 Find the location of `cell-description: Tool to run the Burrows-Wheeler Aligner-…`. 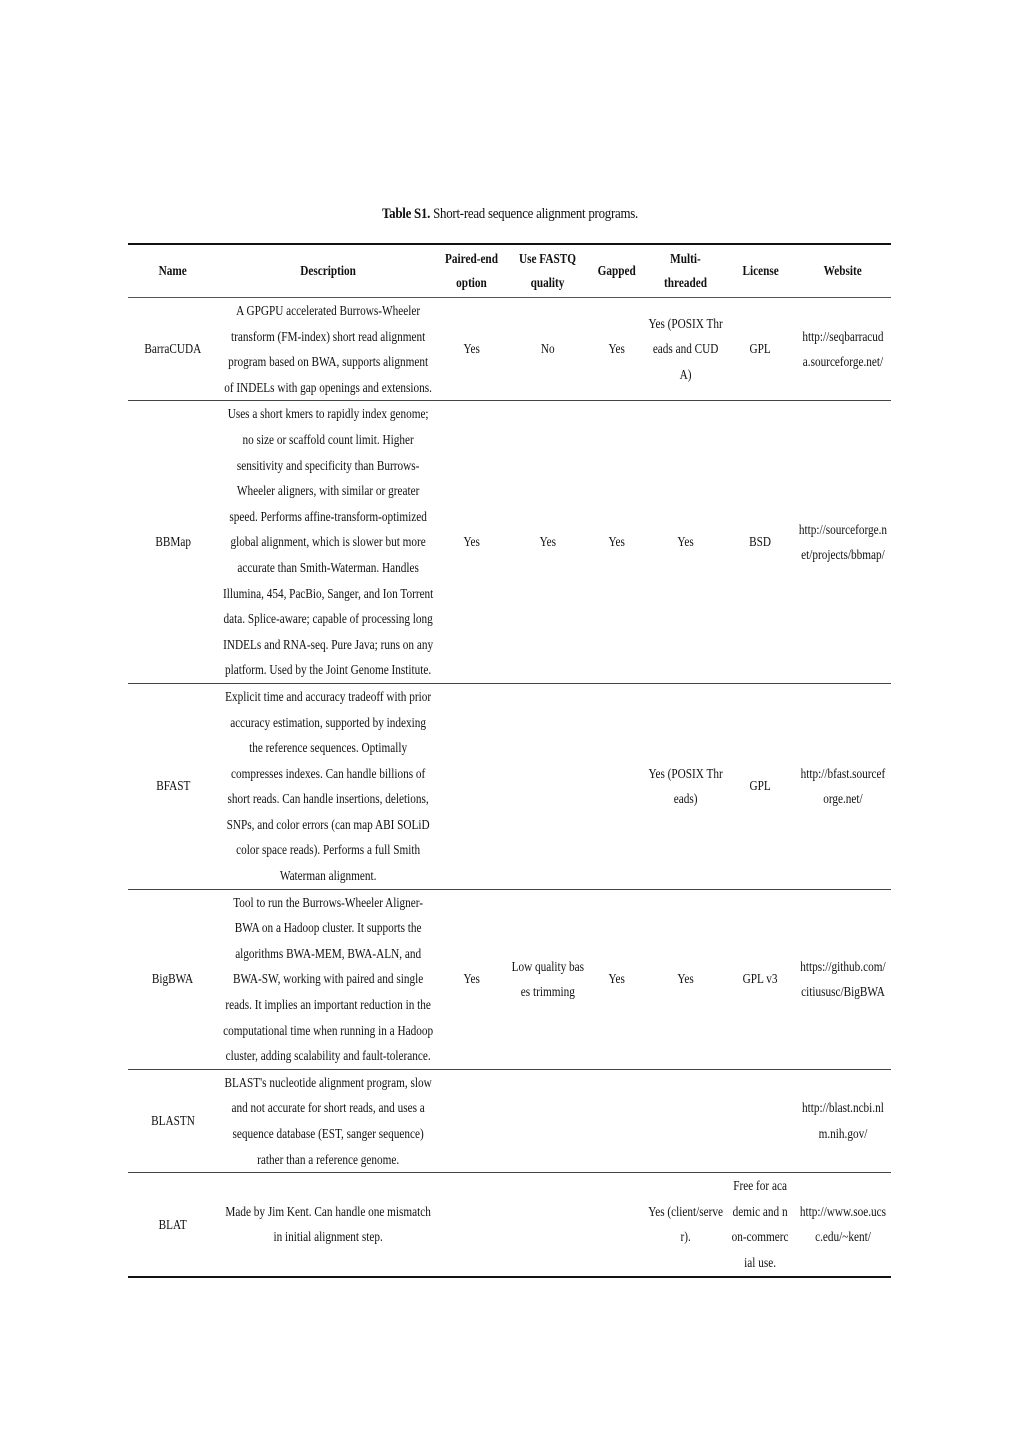

cell-description: Tool to run the Burrows-Wheeler Aligner-… is located at coordinates (328, 979).